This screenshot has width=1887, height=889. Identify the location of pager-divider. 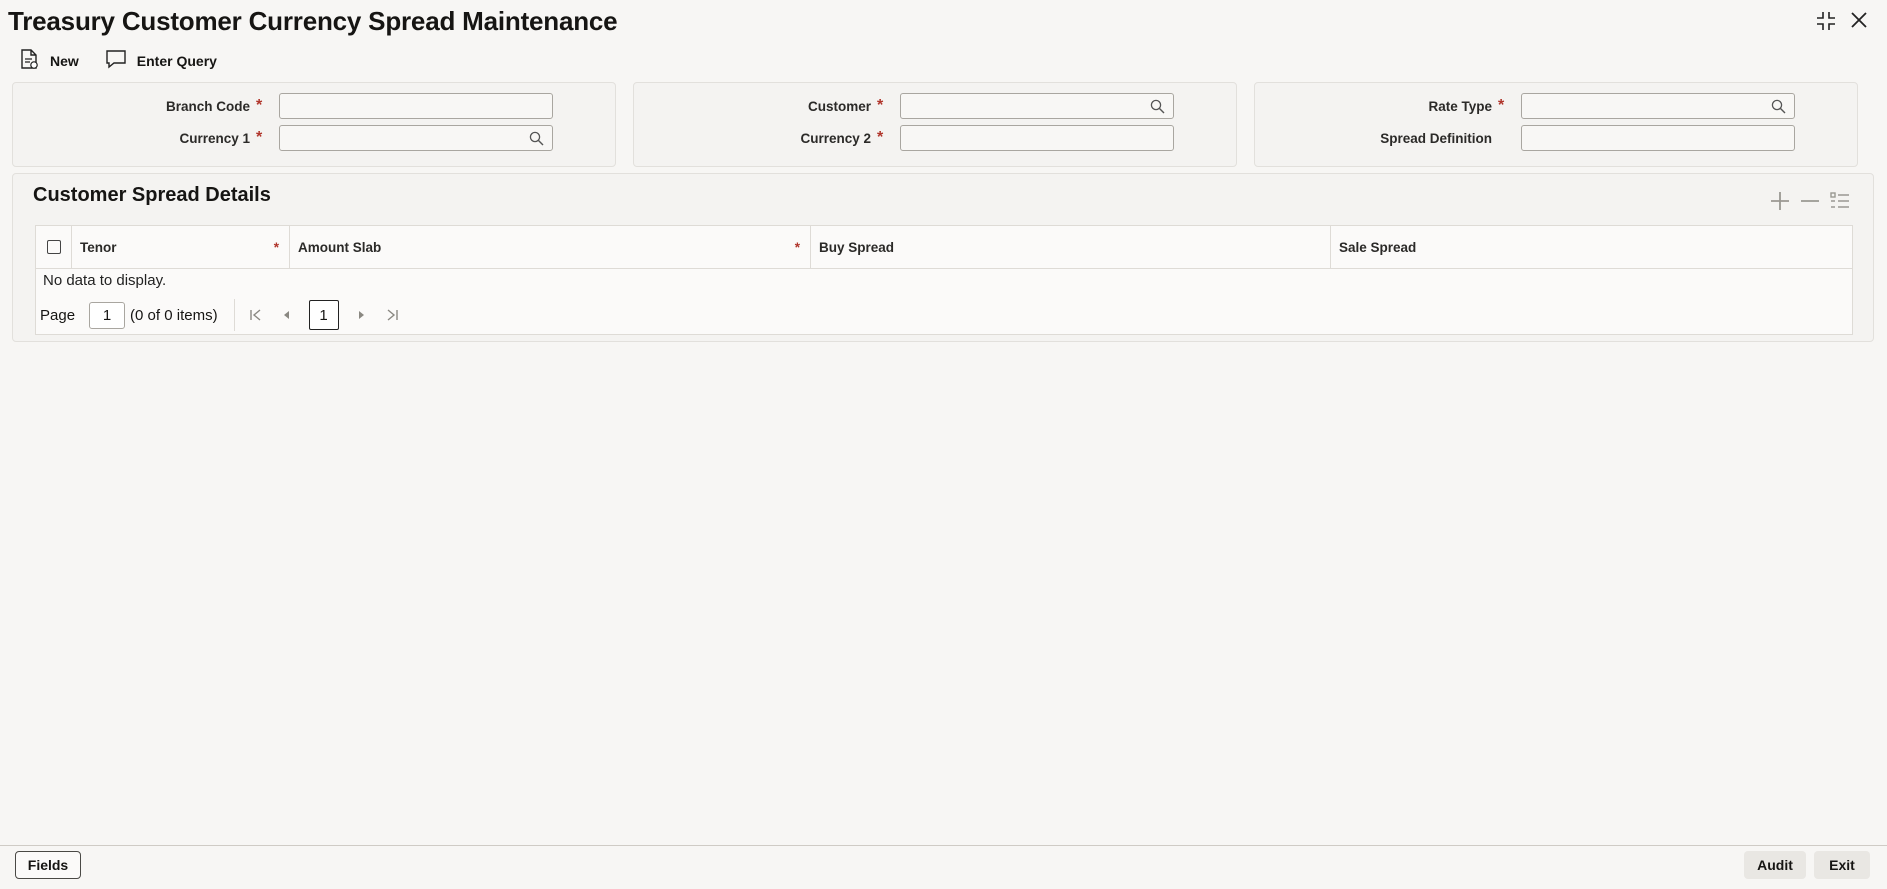
(234, 315).